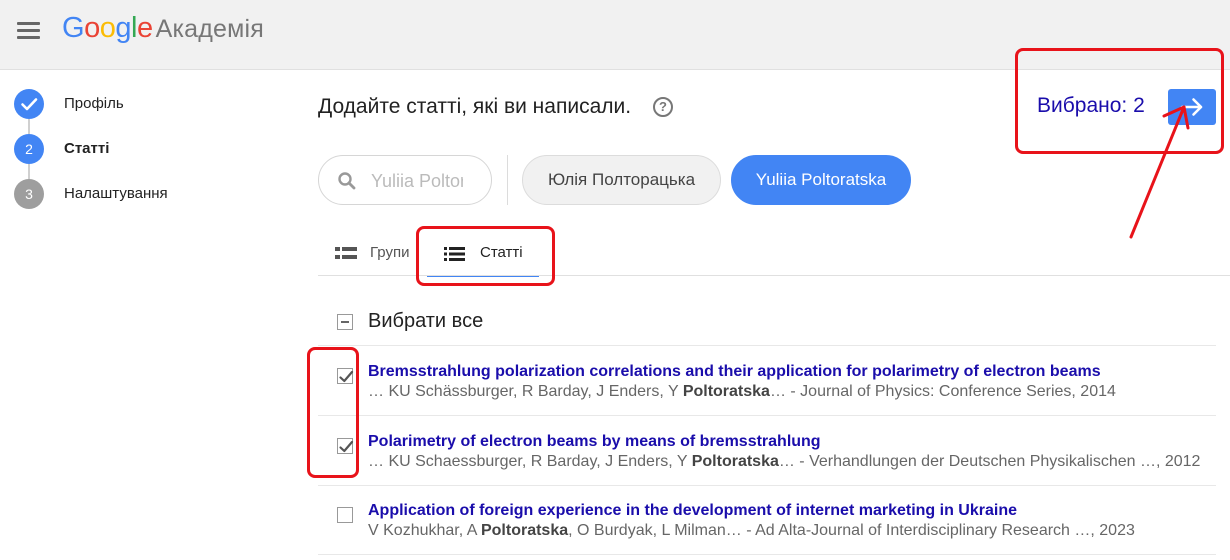 This screenshot has width=1230, height=560. I want to click on google-scholar-logo: Google Академія, so click(163, 28).